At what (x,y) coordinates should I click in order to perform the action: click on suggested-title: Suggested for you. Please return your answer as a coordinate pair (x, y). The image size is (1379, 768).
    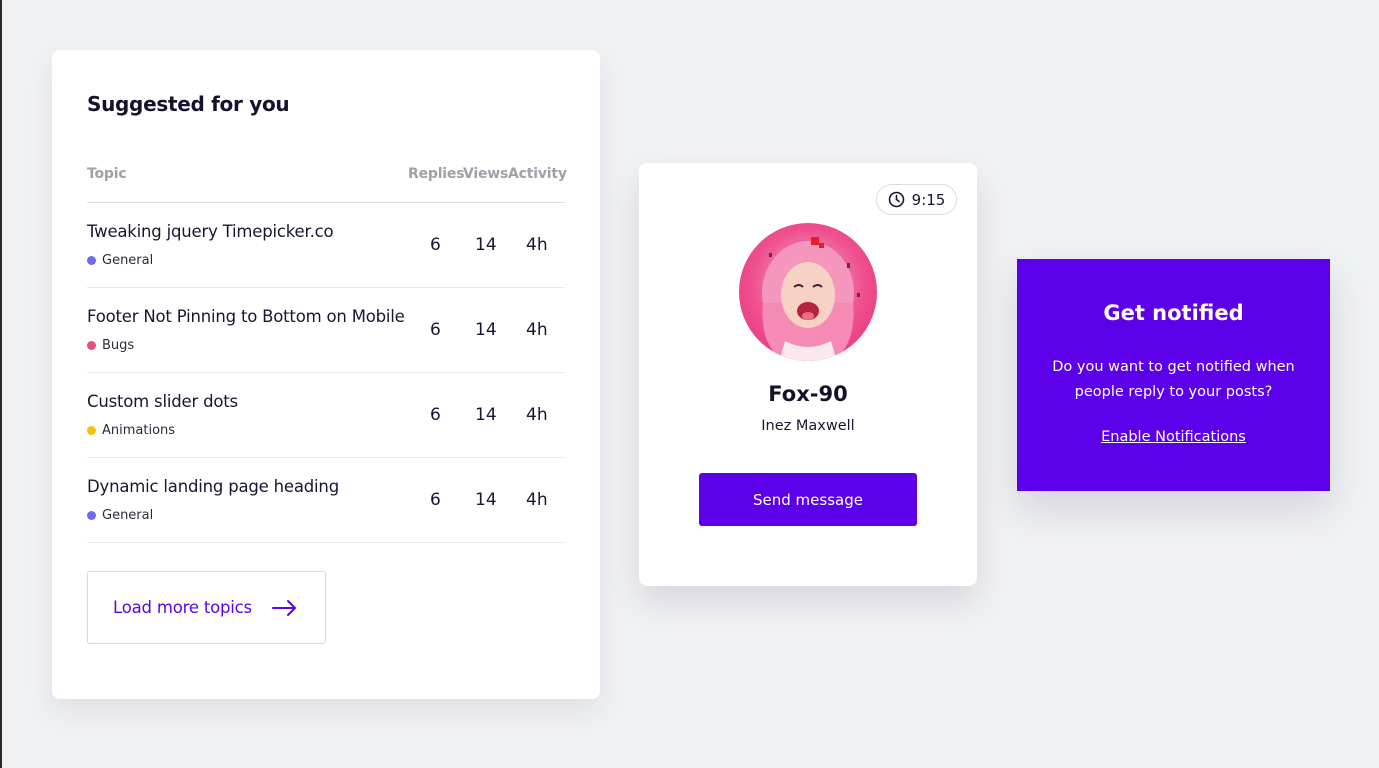
    Looking at the image, I should click on (188, 104).